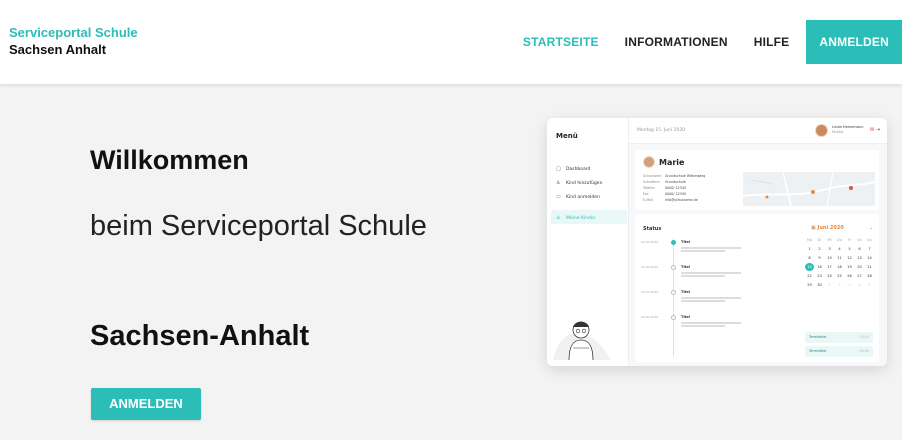 Image resolution: width=902 pixels, height=440 pixels. What do you see at coordinates (829, 267) in the screenshot?
I see `calendar-day: 17` at bounding box center [829, 267].